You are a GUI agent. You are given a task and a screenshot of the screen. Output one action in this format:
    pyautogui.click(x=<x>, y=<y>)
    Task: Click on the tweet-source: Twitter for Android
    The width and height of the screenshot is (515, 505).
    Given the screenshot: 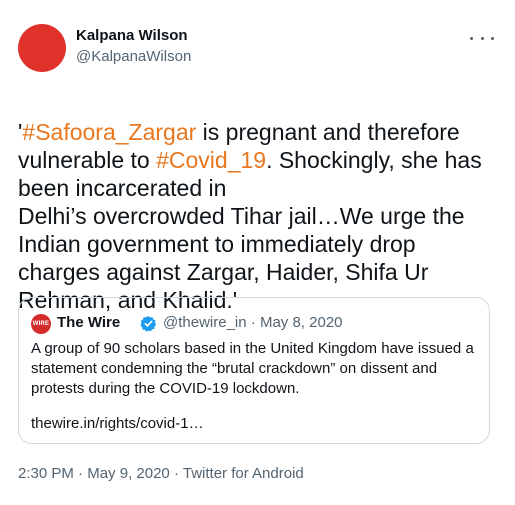 What is the action you would take?
    pyautogui.click(x=243, y=473)
    